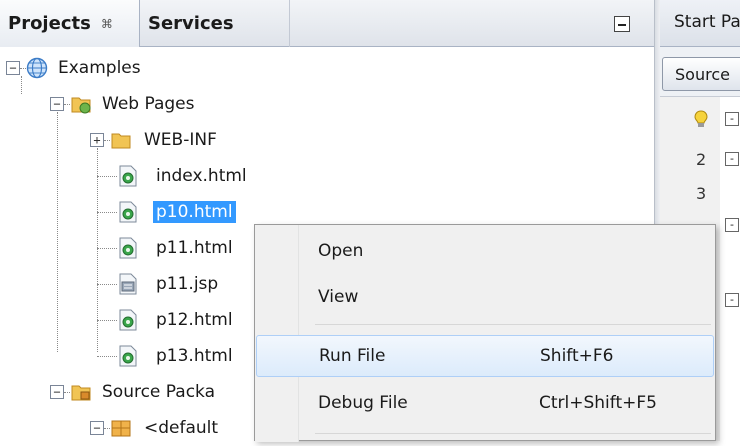 This screenshot has width=740, height=446. I want to click on menu-item-label: Open, so click(341, 251).